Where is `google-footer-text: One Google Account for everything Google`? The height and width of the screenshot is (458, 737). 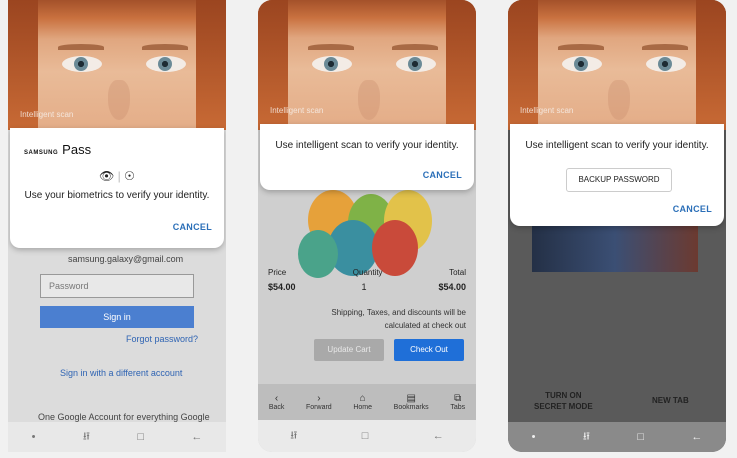
google-footer-text: One Google Account for everything Google is located at coordinates (124, 417).